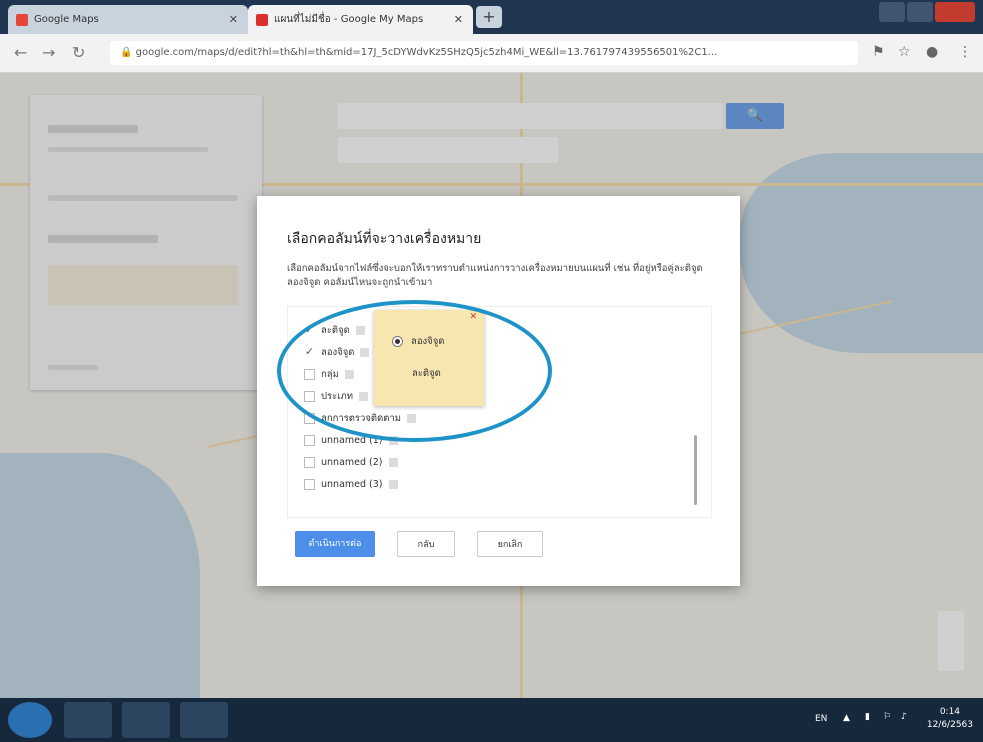 The image size is (983, 742). Describe the element at coordinates (695, 470) in the screenshot. I see `list-scrollbar` at that location.